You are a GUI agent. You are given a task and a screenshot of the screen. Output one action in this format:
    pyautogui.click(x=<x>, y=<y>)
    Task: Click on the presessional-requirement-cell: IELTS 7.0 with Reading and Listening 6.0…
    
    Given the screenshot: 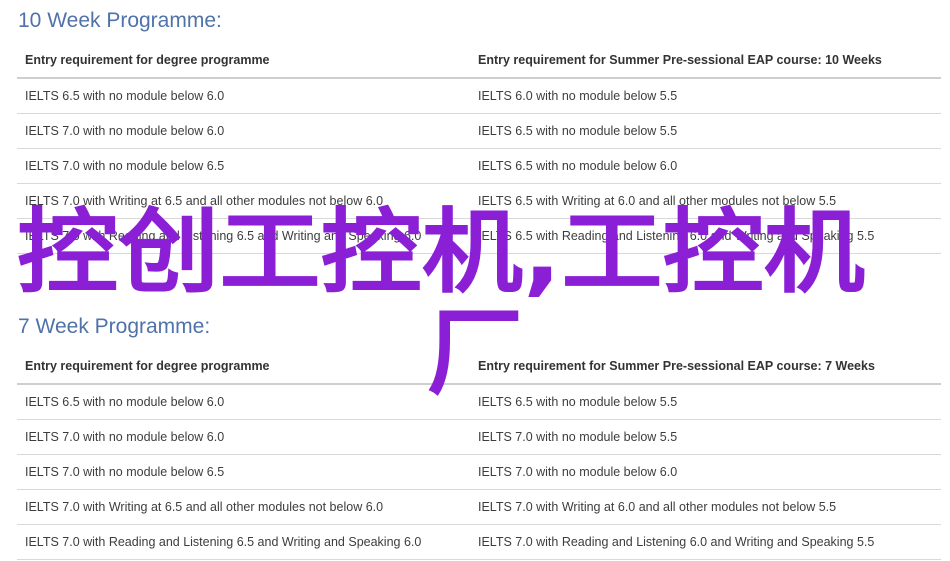 What is the action you would take?
    pyautogui.click(x=705, y=542)
    